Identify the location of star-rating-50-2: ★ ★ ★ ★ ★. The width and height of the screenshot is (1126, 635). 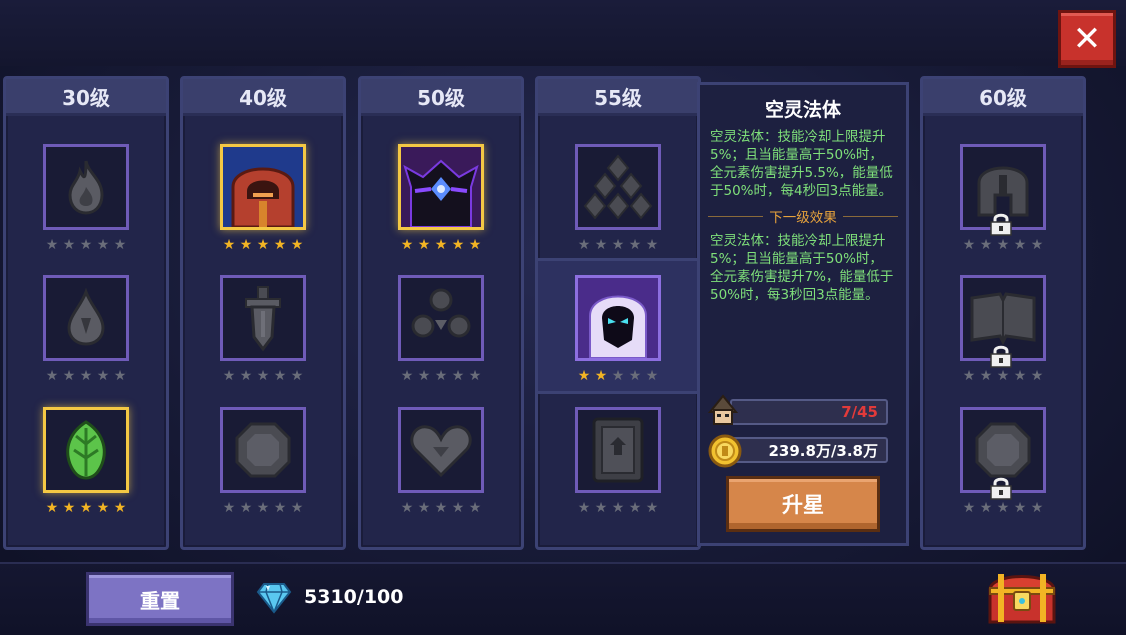
(441, 376).